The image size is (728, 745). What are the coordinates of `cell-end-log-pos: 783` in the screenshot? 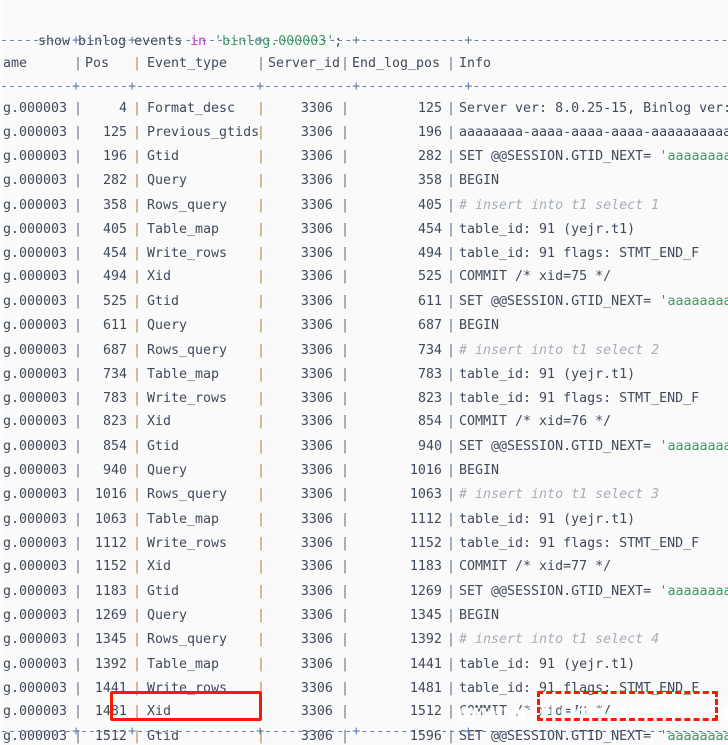 It's located at (429, 375).